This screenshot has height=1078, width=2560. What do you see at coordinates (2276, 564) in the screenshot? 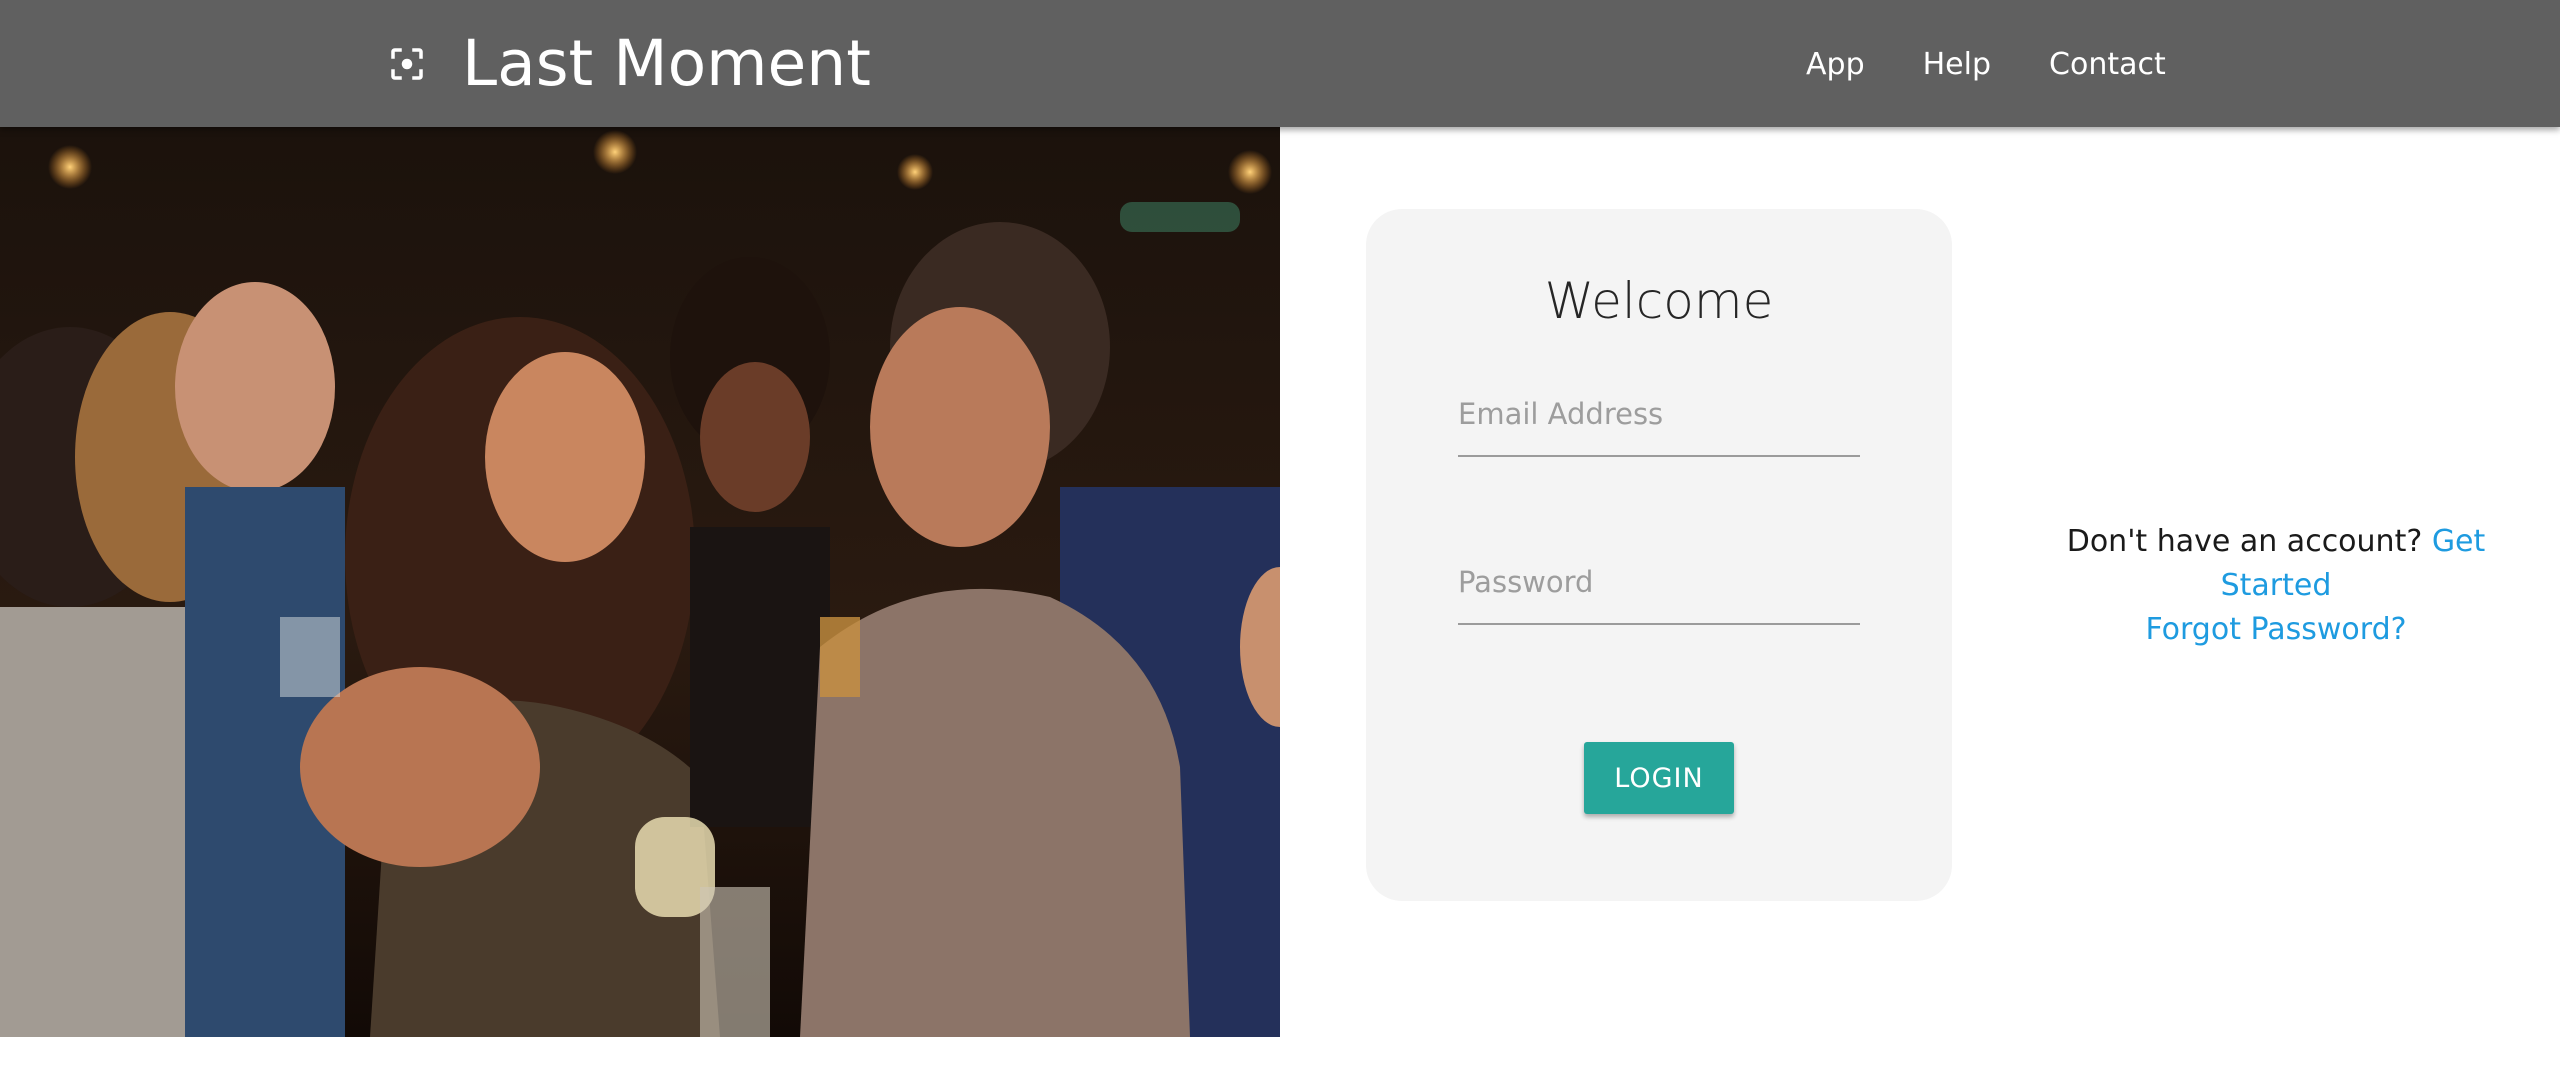
I see `signup-line: Don't have an account? Get Started` at bounding box center [2276, 564].